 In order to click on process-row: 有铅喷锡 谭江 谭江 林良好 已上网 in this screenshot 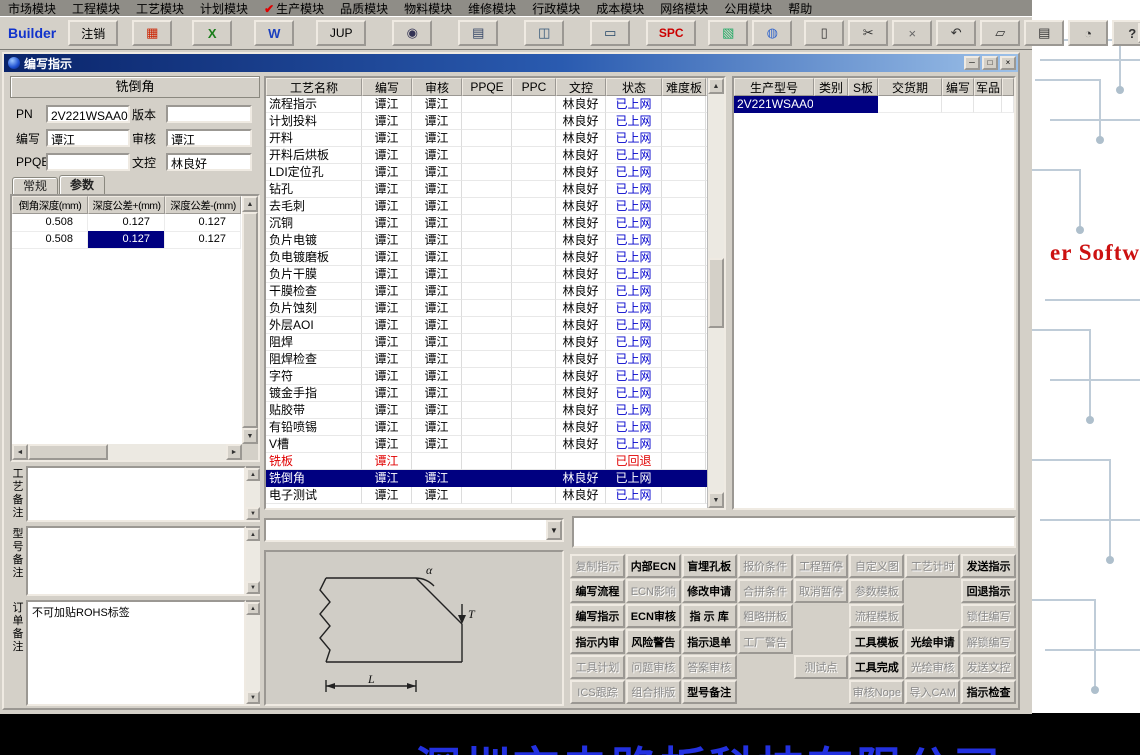, I will do `click(487, 427)`.